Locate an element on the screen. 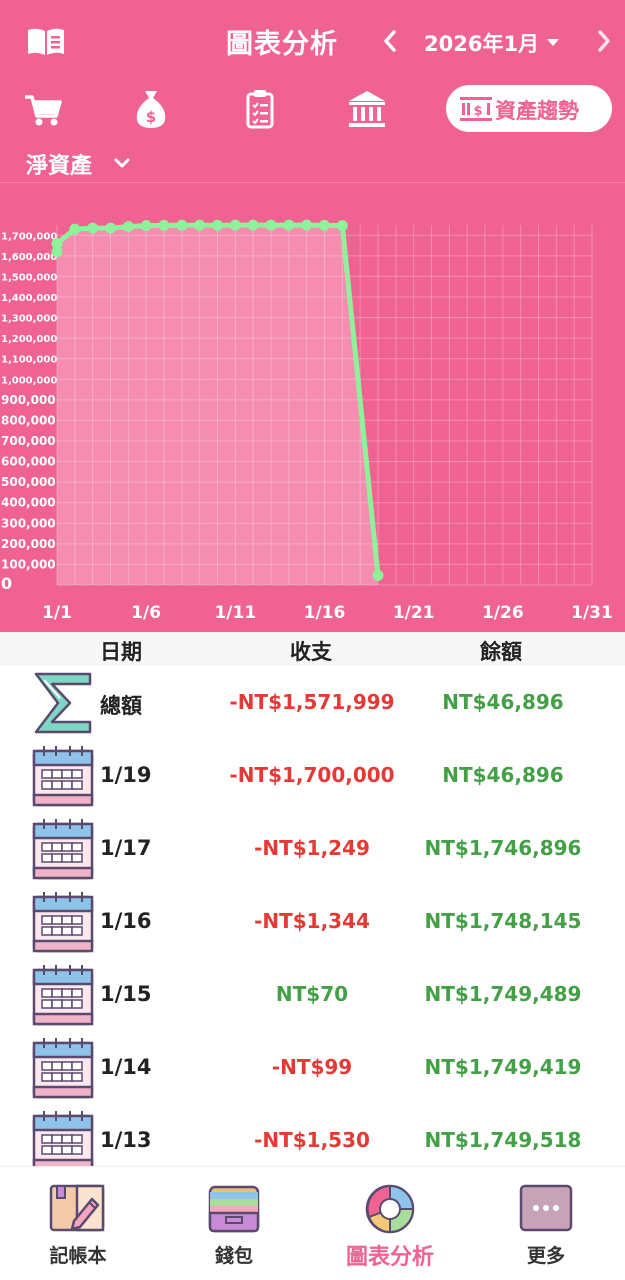  row-label: 總額 is located at coordinates (121, 706).